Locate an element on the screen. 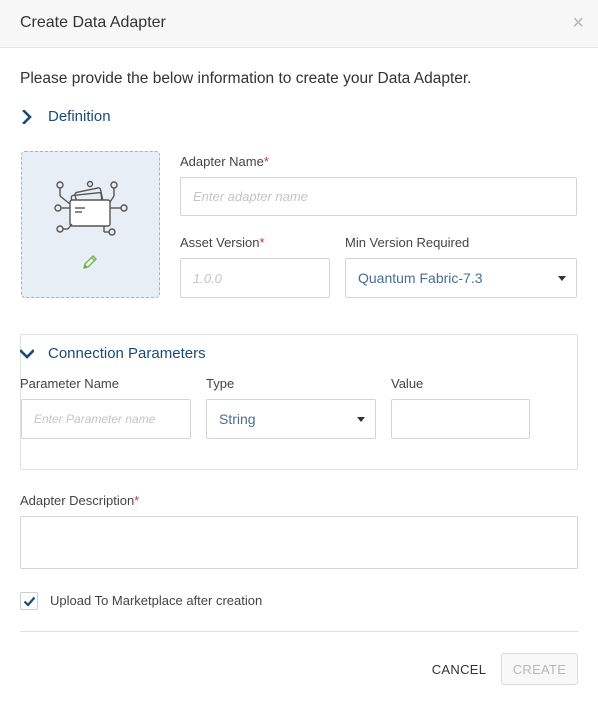 Image resolution: width=598 pixels, height=708 pixels. upload-marketplace-checkbox is located at coordinates (29, 601).